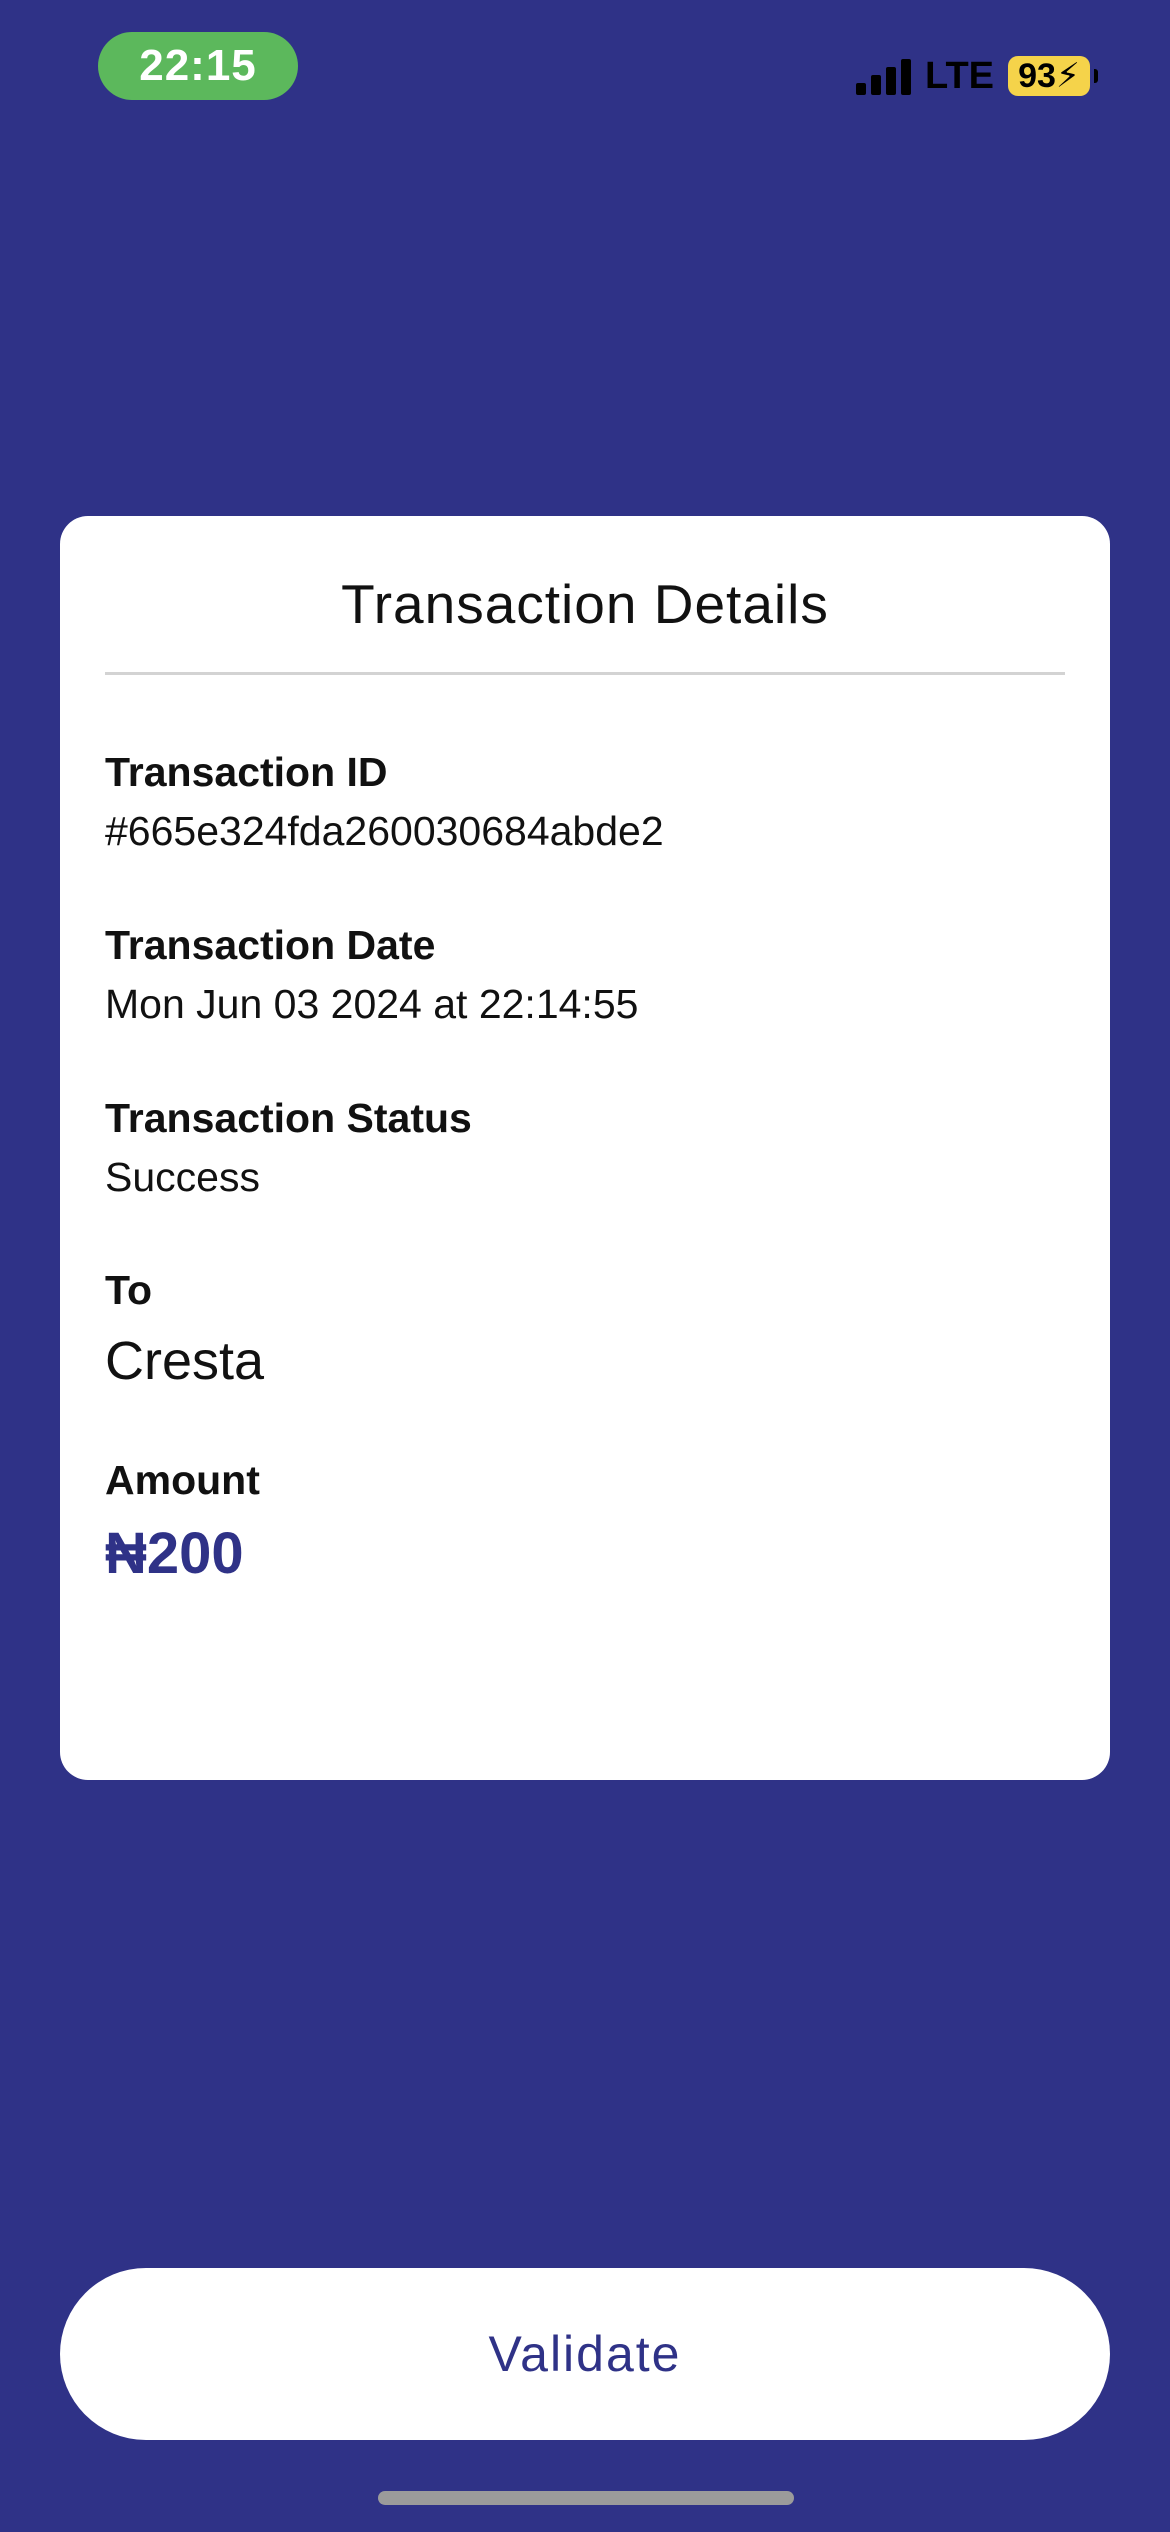 Image resolution: width=1170 pixels, height=2532 pixels. I want to click on transaction-status-field: Transaction Status Success, so click(585, 1148).